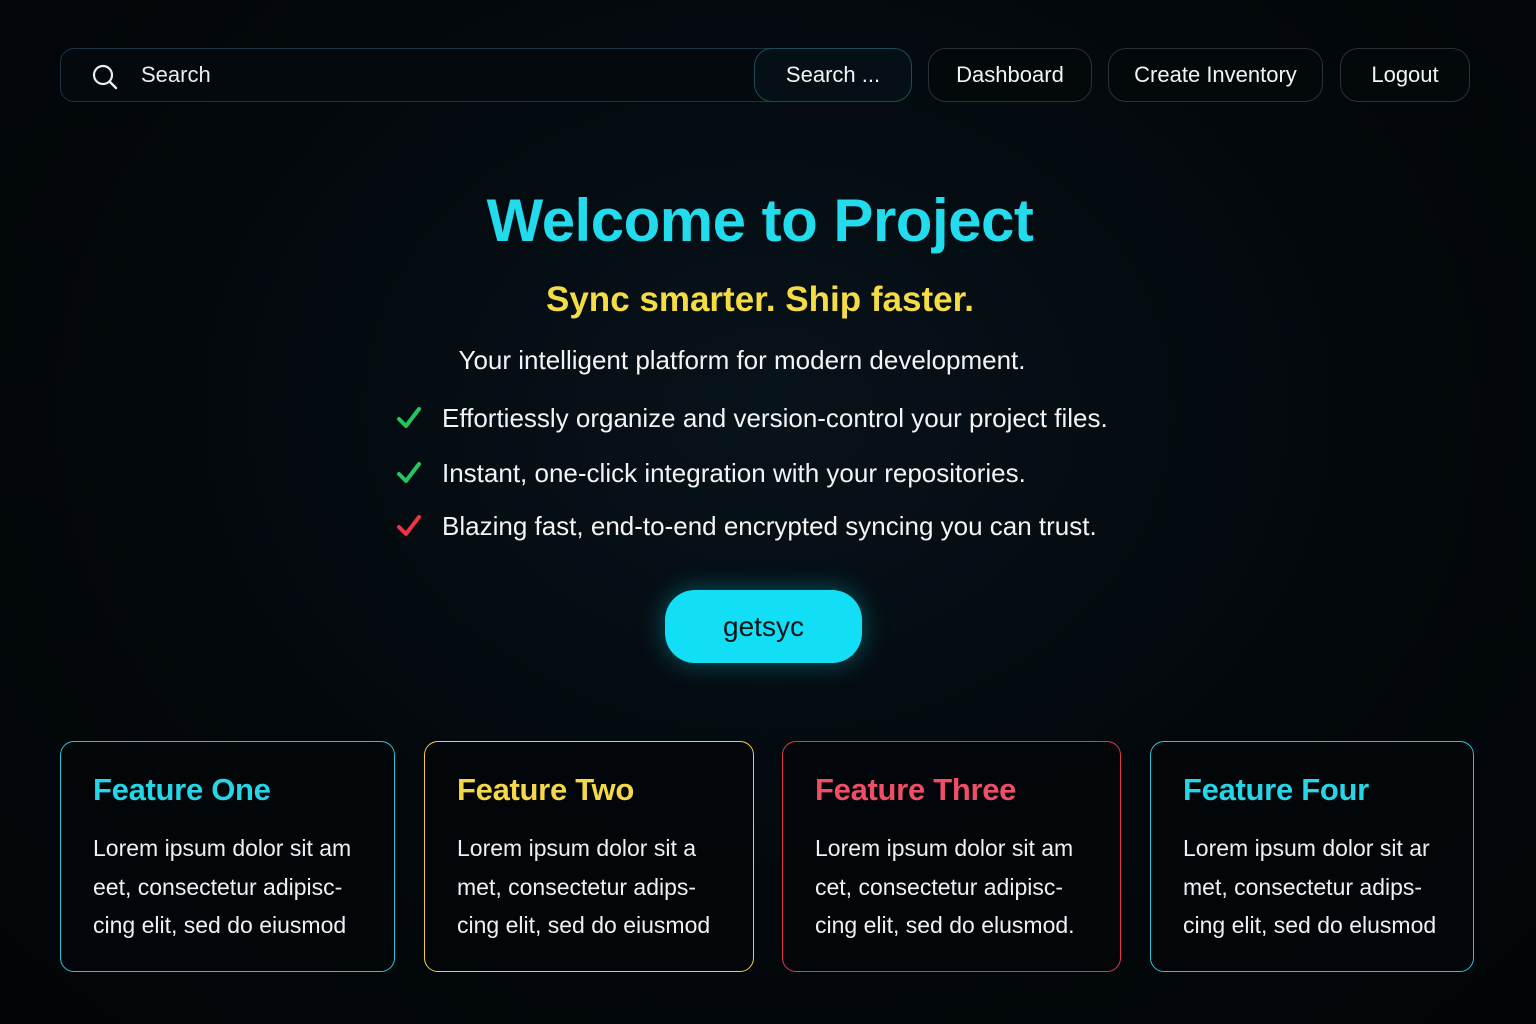  Describe the element at coordinates (1310, 925) in the screenshot. I see `feature-card-text: cing elit, sed do elusmod` at that location.